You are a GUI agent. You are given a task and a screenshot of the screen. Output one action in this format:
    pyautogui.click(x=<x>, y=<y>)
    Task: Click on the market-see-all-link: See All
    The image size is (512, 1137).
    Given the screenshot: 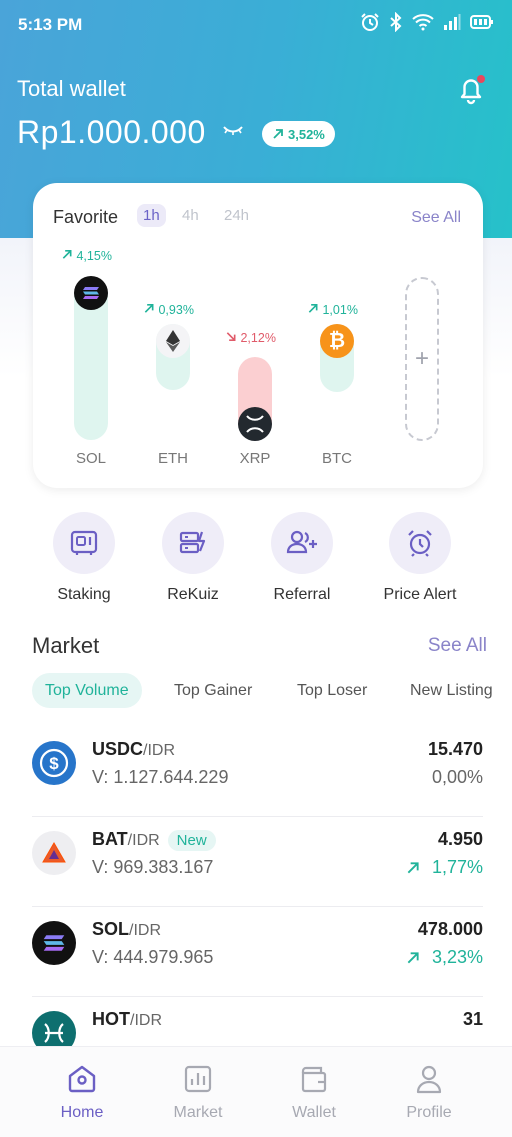 What is the action you would take?
    pyautogui.click(x=457, y=646)
    